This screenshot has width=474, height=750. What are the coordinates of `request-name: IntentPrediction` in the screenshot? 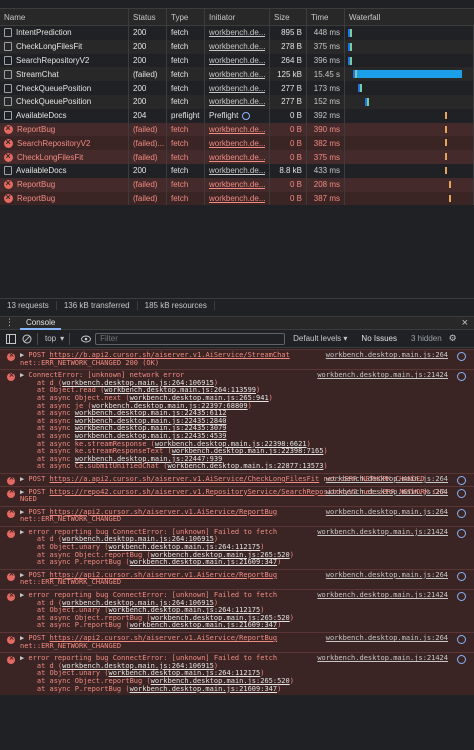 It's located at (64, 33).